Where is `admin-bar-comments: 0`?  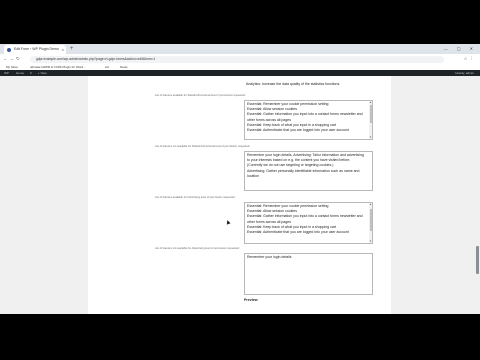 admin-bar-comments: 0 is located at coordinates (31, 73).